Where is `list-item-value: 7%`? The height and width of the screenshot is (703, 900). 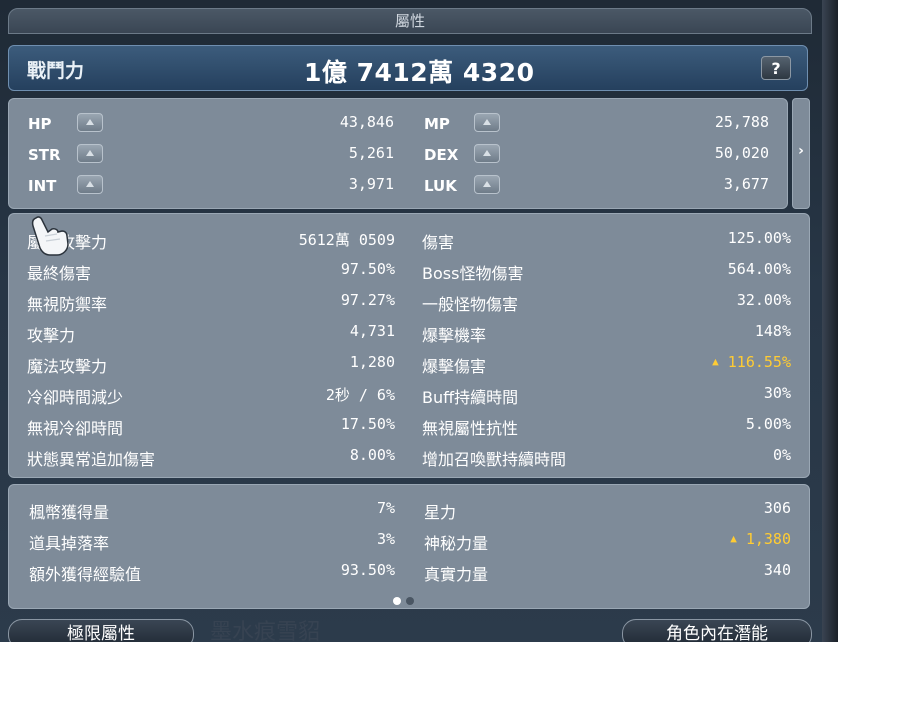
list-item-value: 7% is located at coordinates (385, 508).